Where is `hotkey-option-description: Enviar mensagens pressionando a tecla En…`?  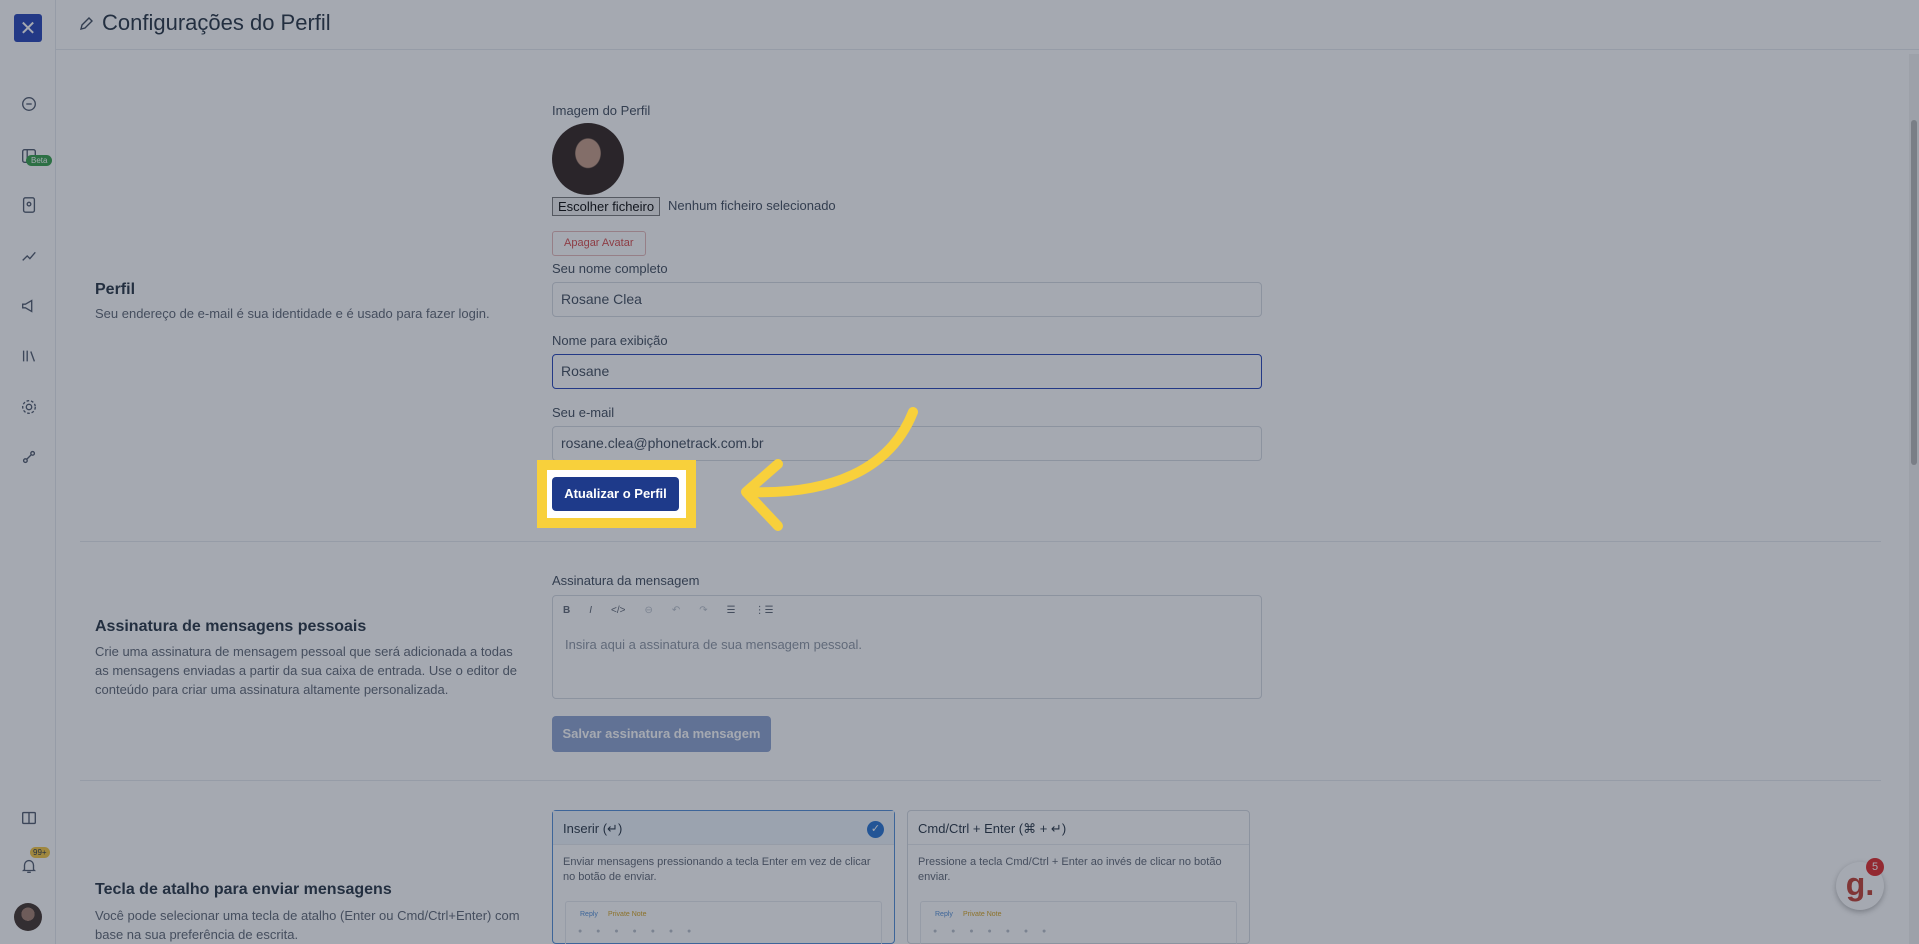 hotkey-option-description: Enviar mensagens pressionando a tecla En… is located at coordinates (717, 869).